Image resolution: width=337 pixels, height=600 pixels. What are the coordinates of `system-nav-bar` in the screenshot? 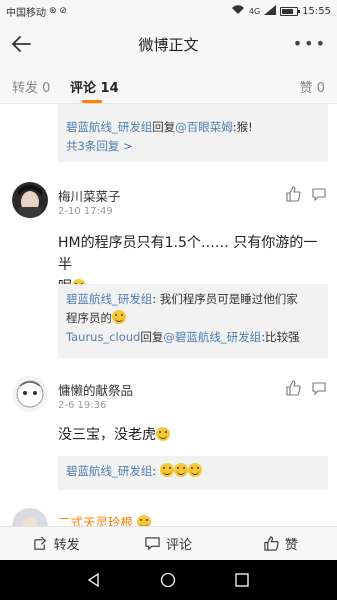 It's located at (168, 580).